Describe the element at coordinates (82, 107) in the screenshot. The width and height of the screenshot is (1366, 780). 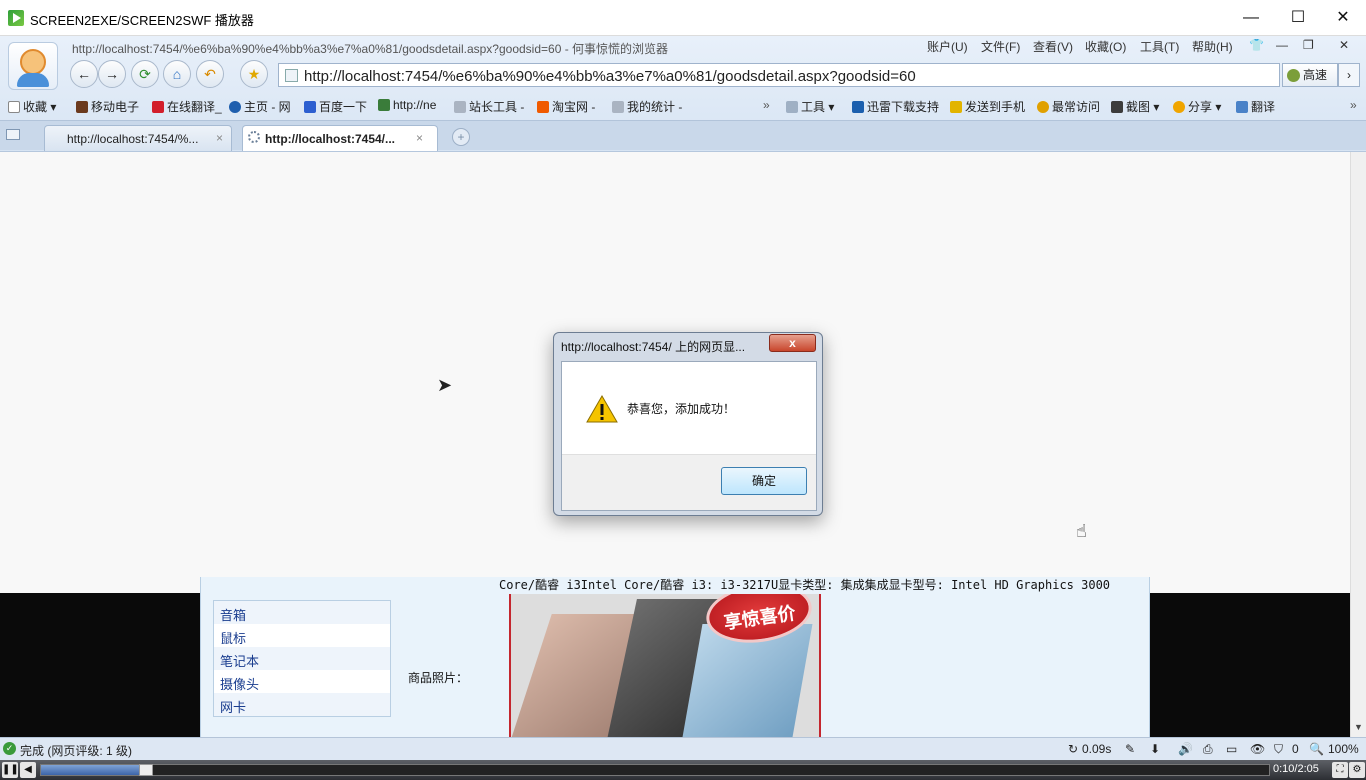
I see `film-icon` at that location.